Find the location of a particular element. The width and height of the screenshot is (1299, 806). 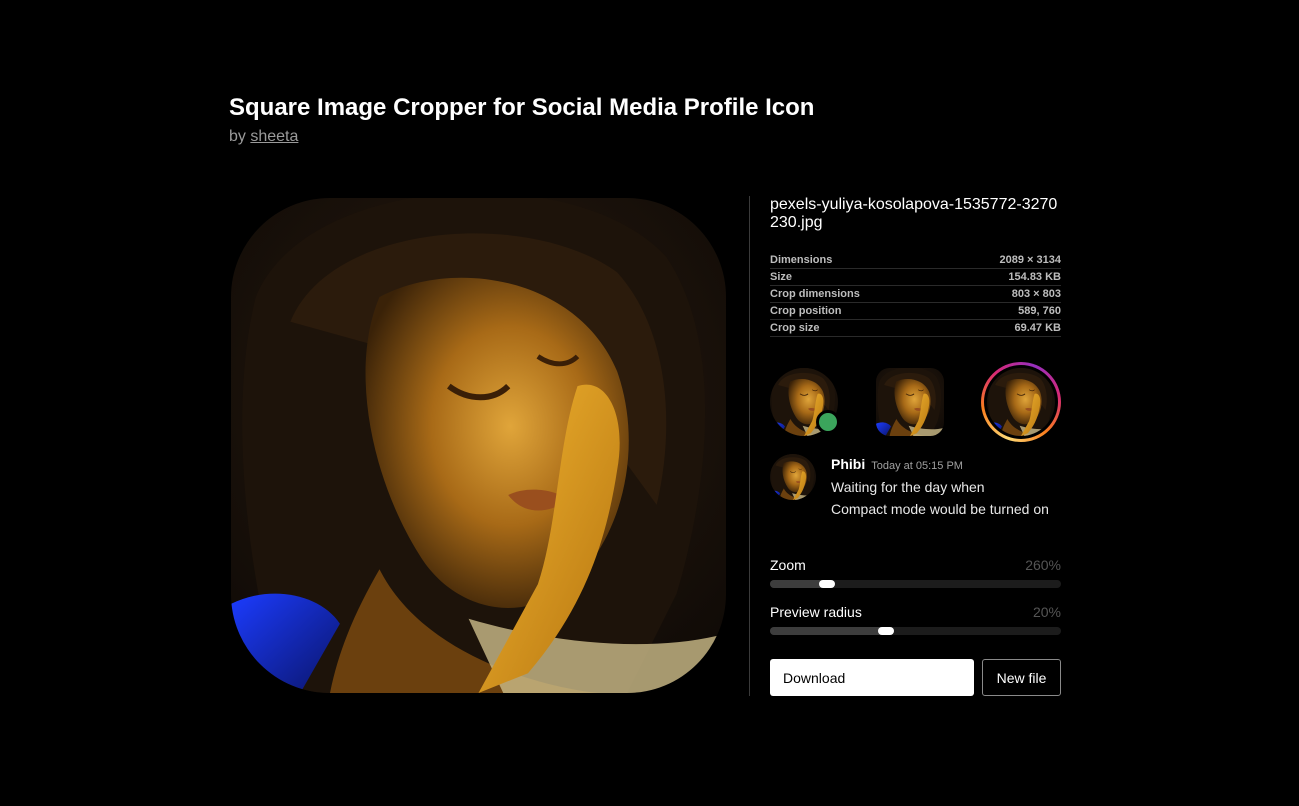

preview-rounded-avatar is located at coordinates (910, 402).